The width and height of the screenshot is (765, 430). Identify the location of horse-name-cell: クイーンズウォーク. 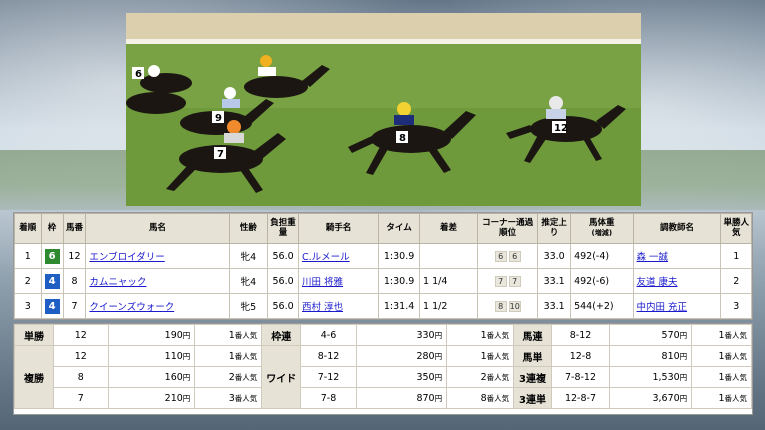
(157, 306).